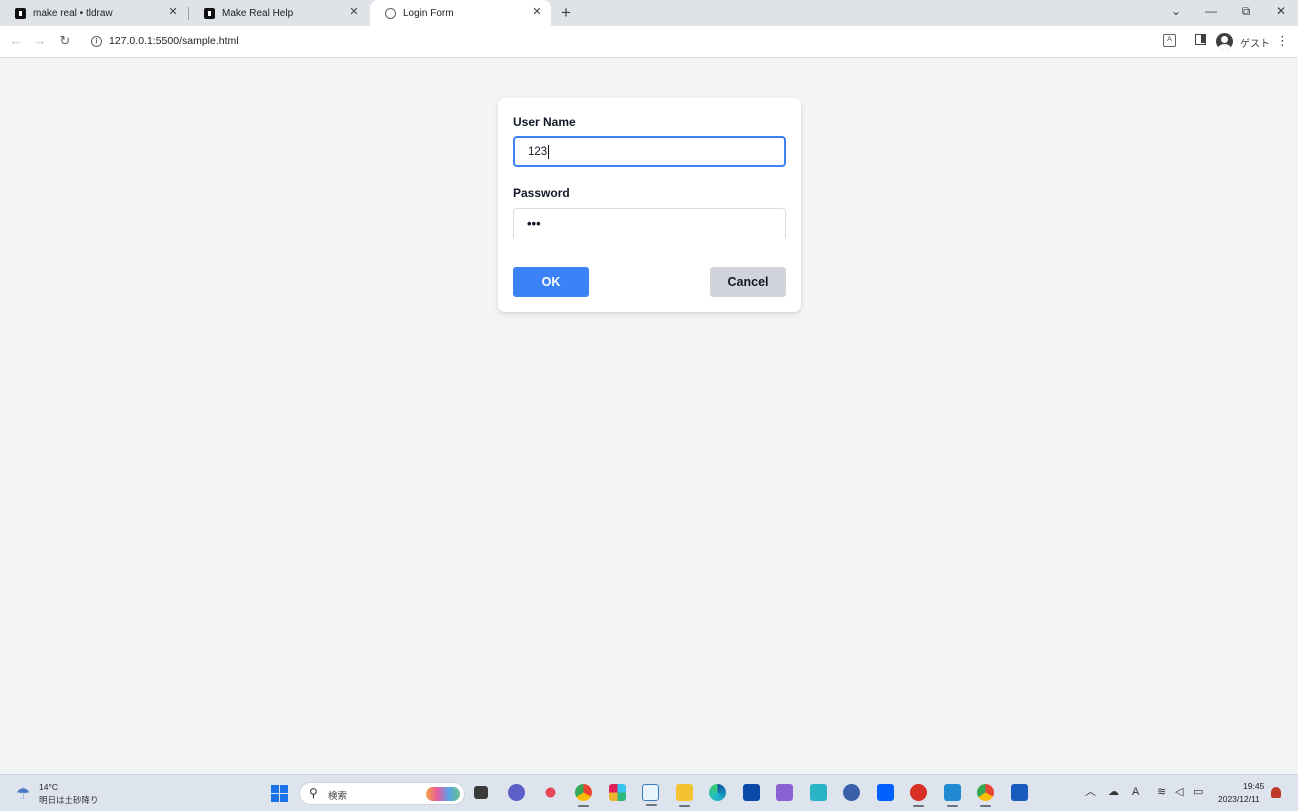 The height and width of the screenshot is (811, 1298). What do you see at coordinates (1135, 792) in the screenshot?
I see `ime-icon: A` at bounding box center [1135, 792].